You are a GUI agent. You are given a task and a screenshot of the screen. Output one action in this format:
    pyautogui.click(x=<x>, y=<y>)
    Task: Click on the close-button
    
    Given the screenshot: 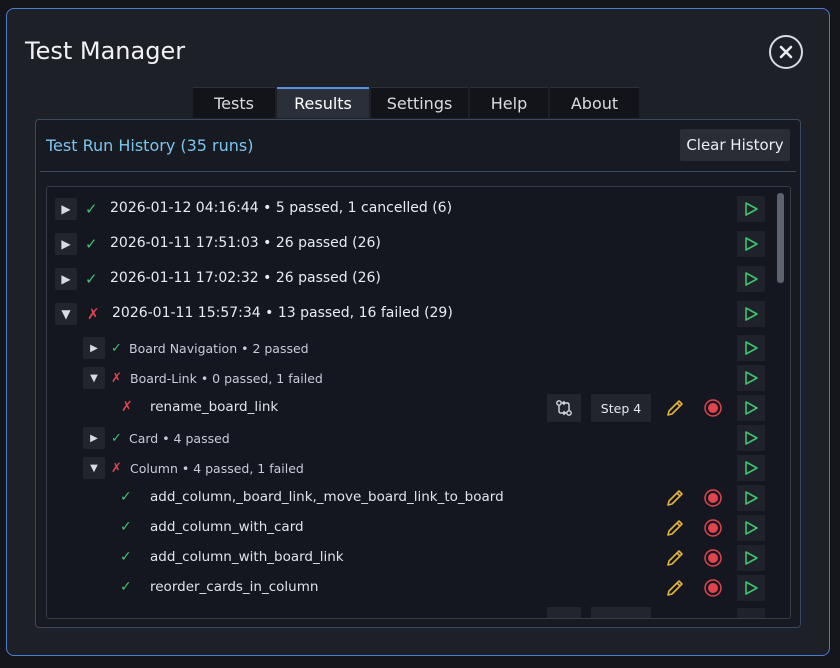 What is the action you would take?
    pyautogui.click(x=786, y=52)
    